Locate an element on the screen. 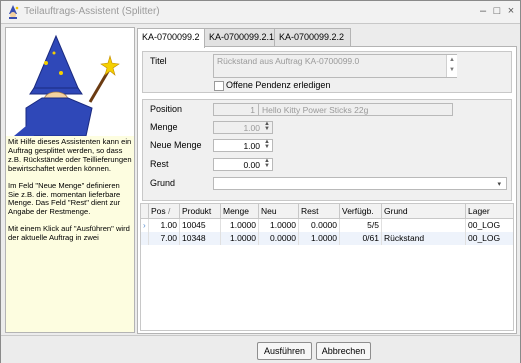 The image size is (521, 363). position-label: Position is located at coordinates (166, 109).